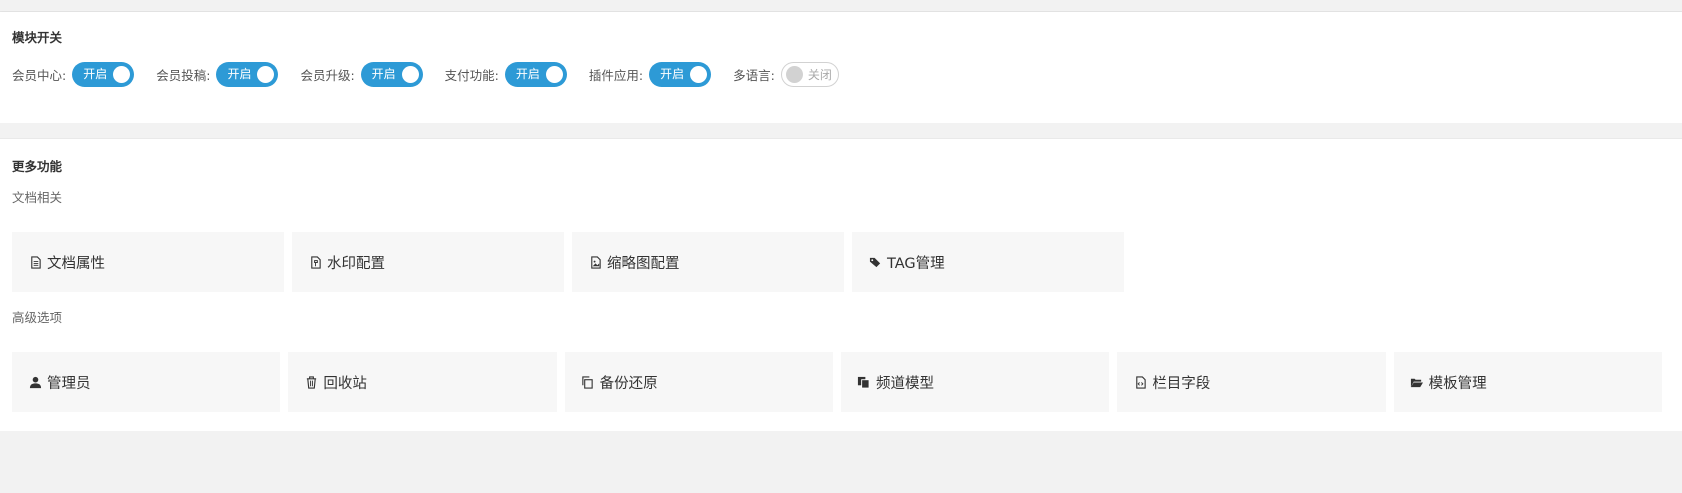  I want to click on card-label: 文档属性, so click(76, 263).